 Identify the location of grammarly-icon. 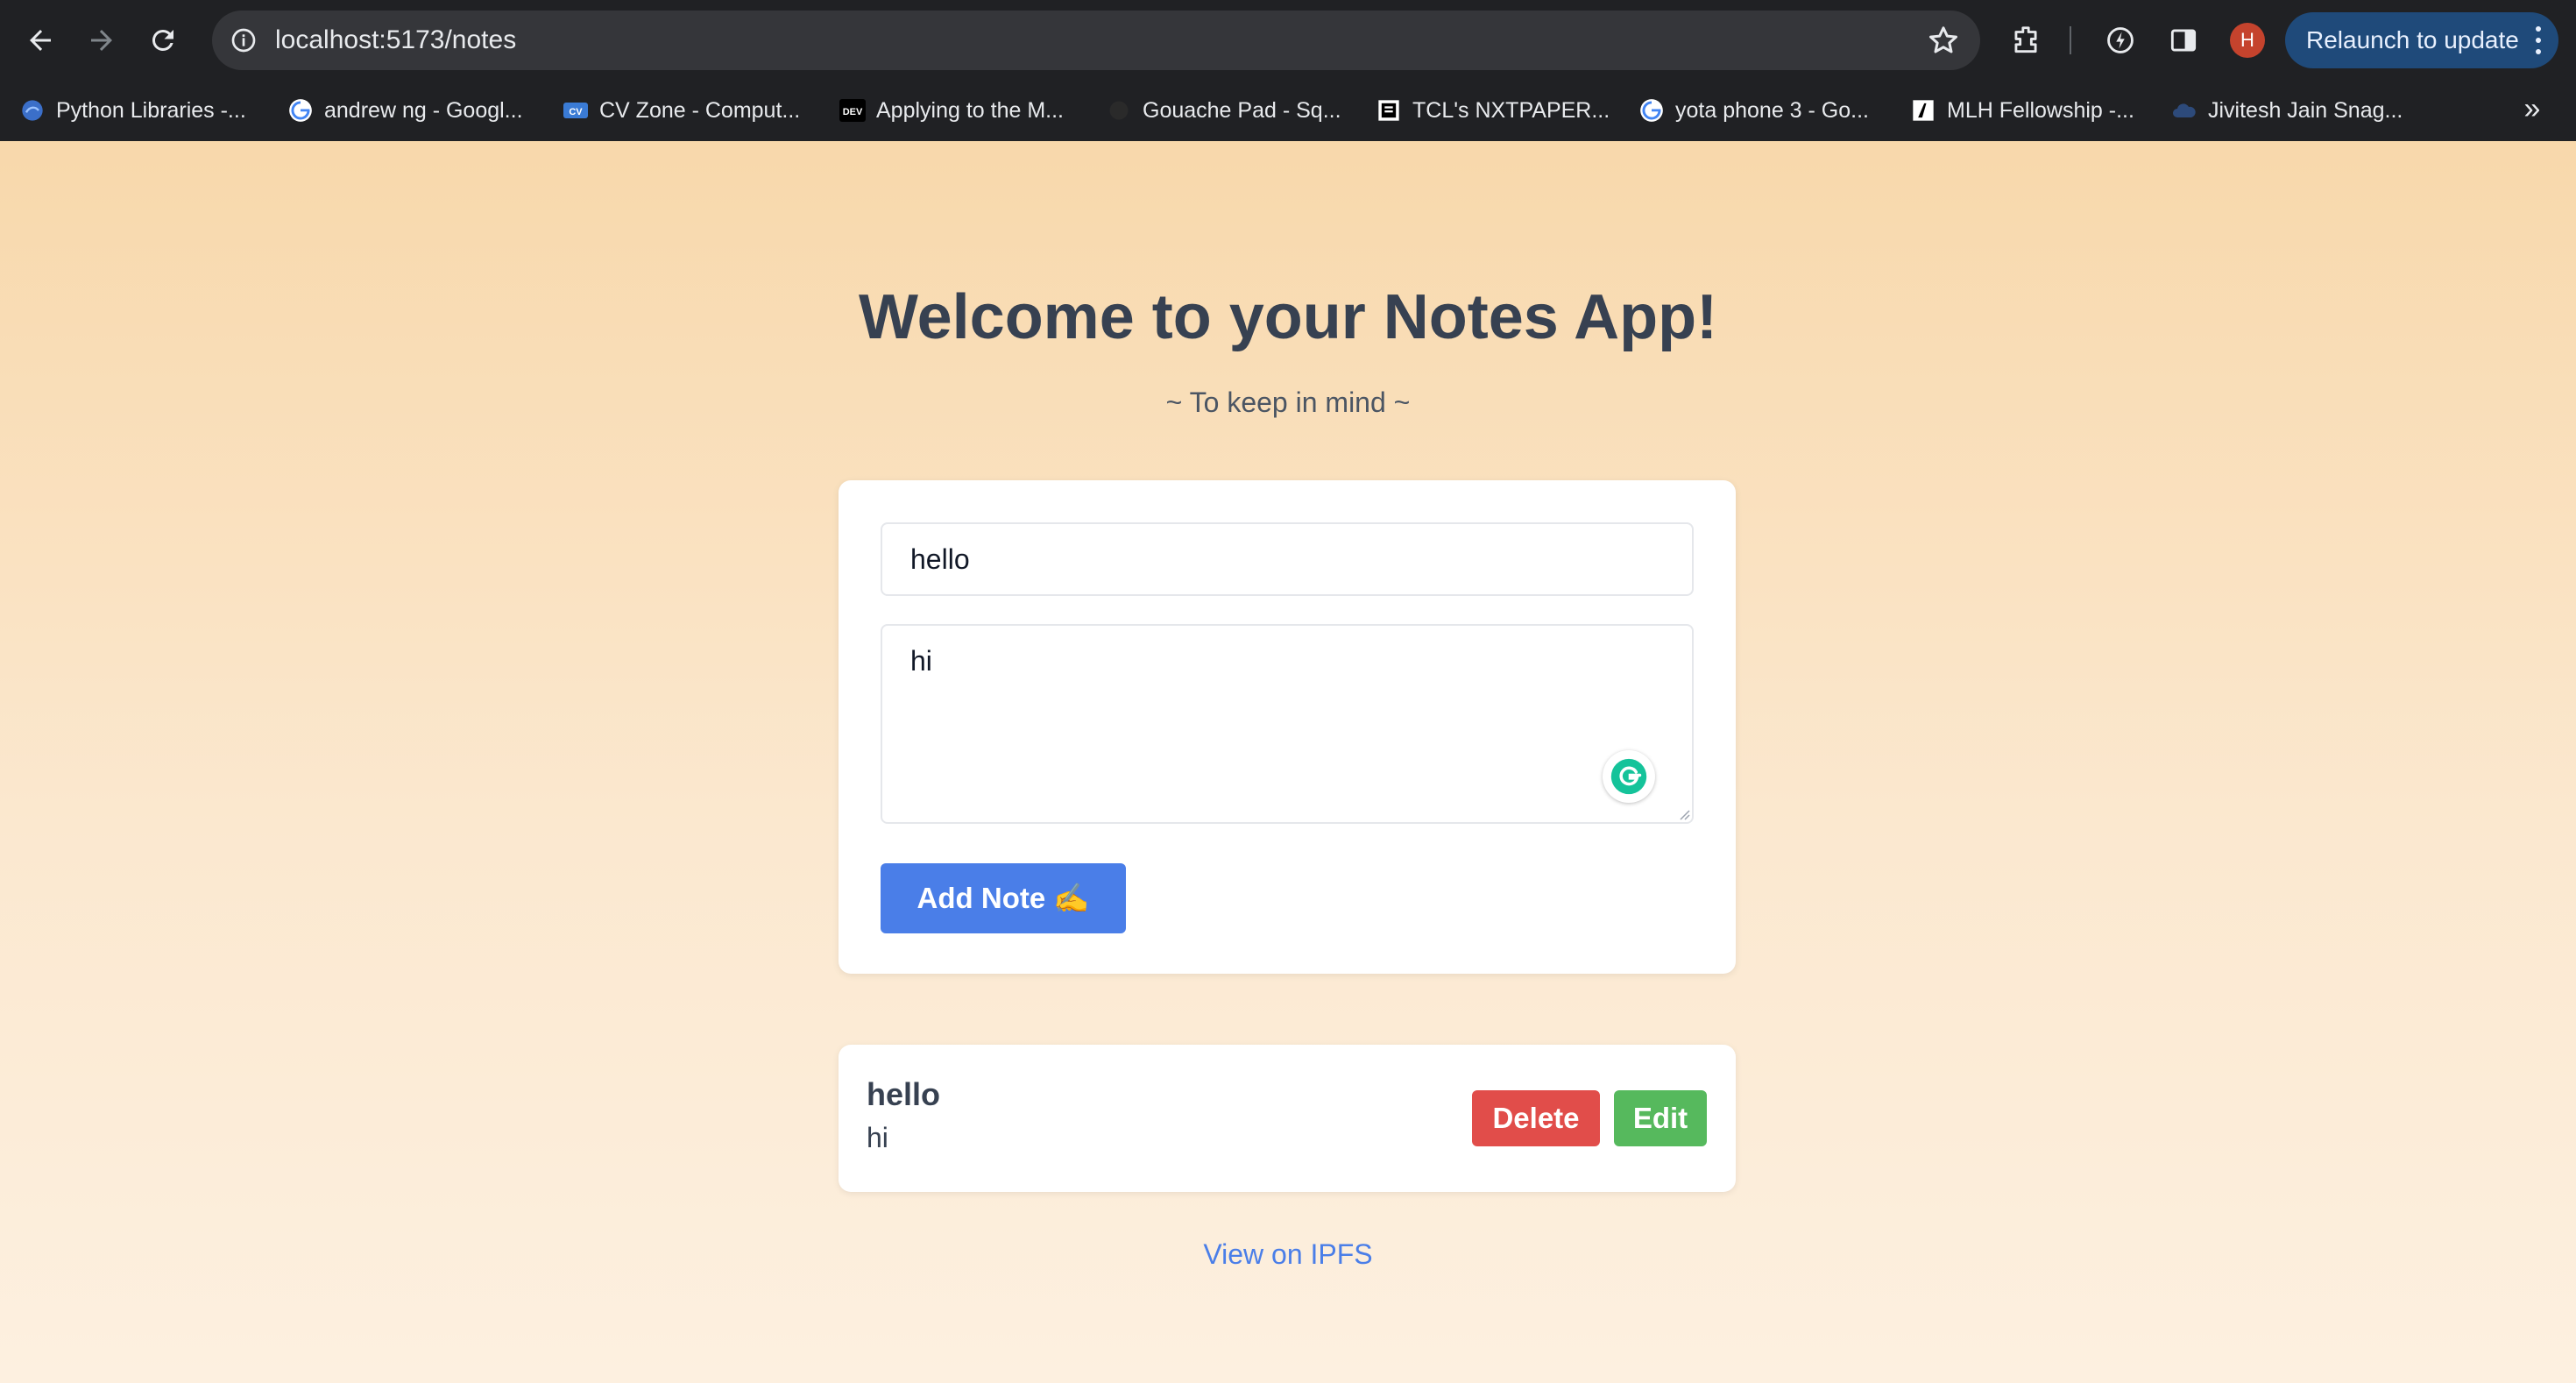
(1629, 776).